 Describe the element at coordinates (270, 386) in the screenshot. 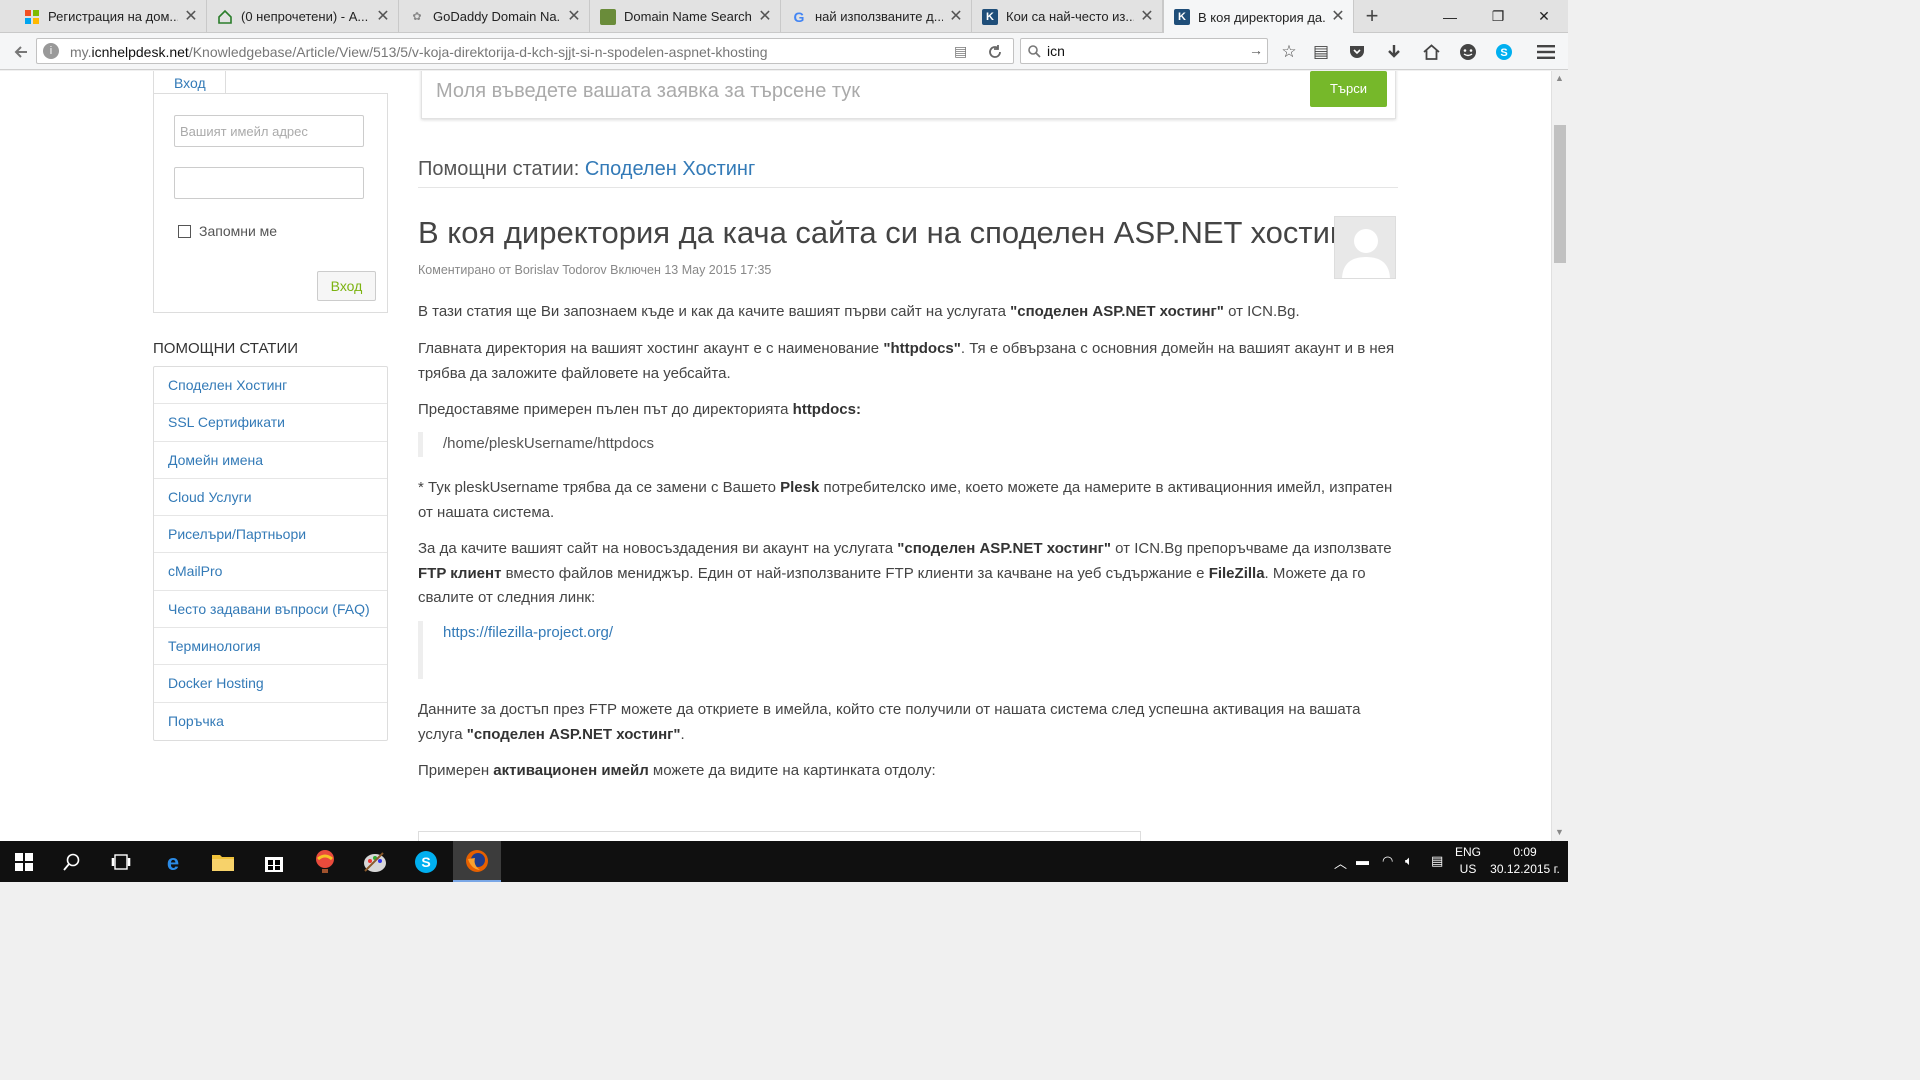

I see `sidebar-item-shared-hosting: Споделен Хостинг` at that location.